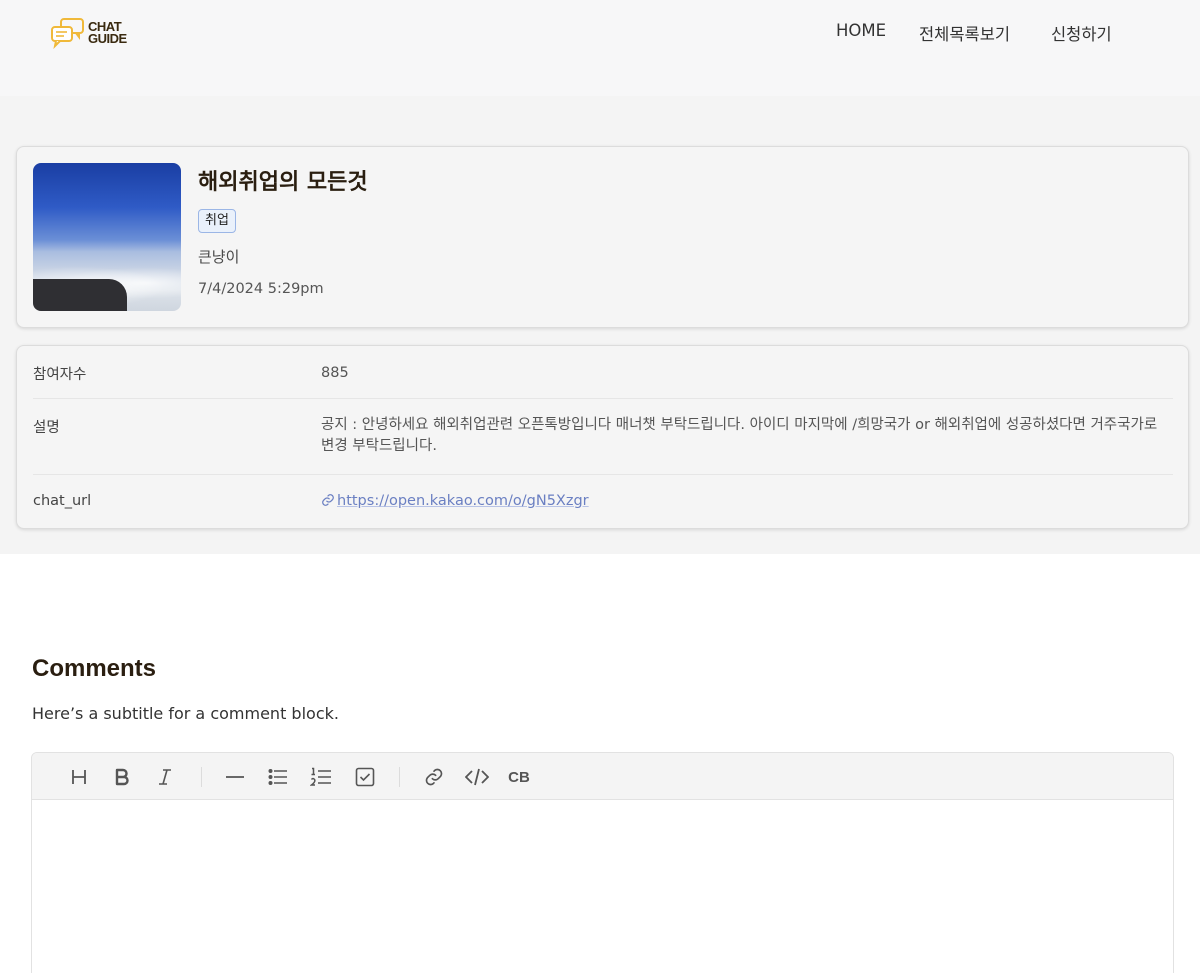 The width and height of the screenshot is (1200, 973). Describe the element at coordinates (335, 373) in the screenshot. I see `participants-value: 885` at that location.